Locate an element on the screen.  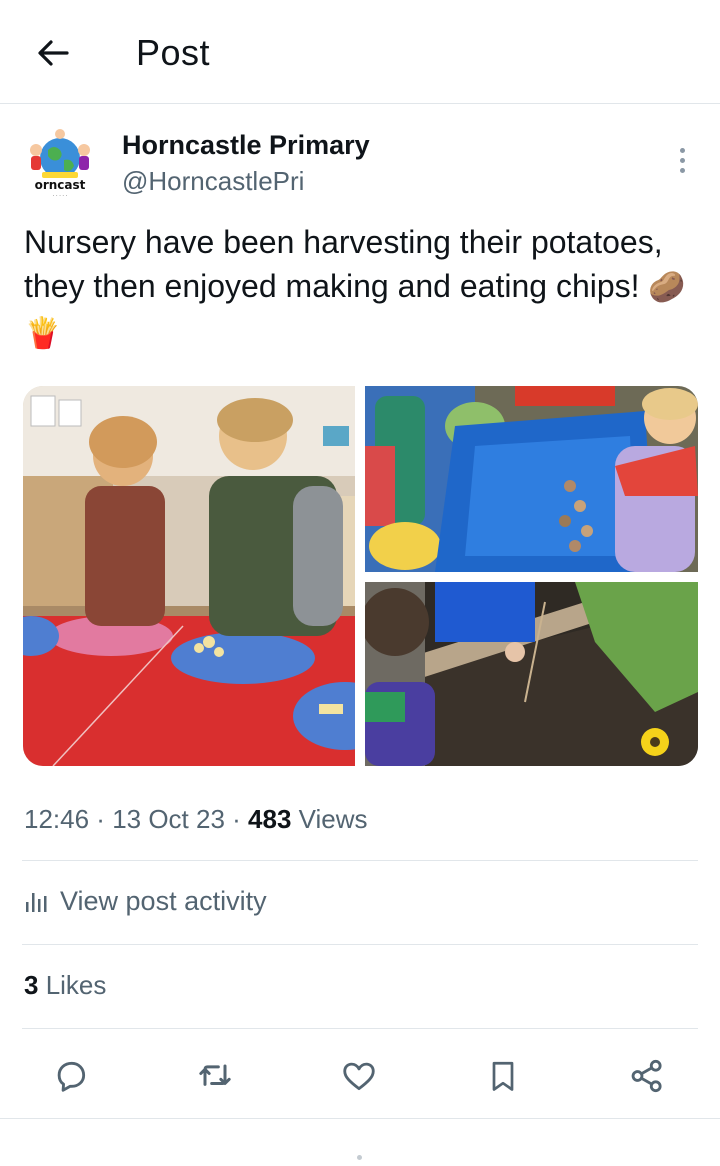
bookmark-icon is located at coordinates (503, 1076).